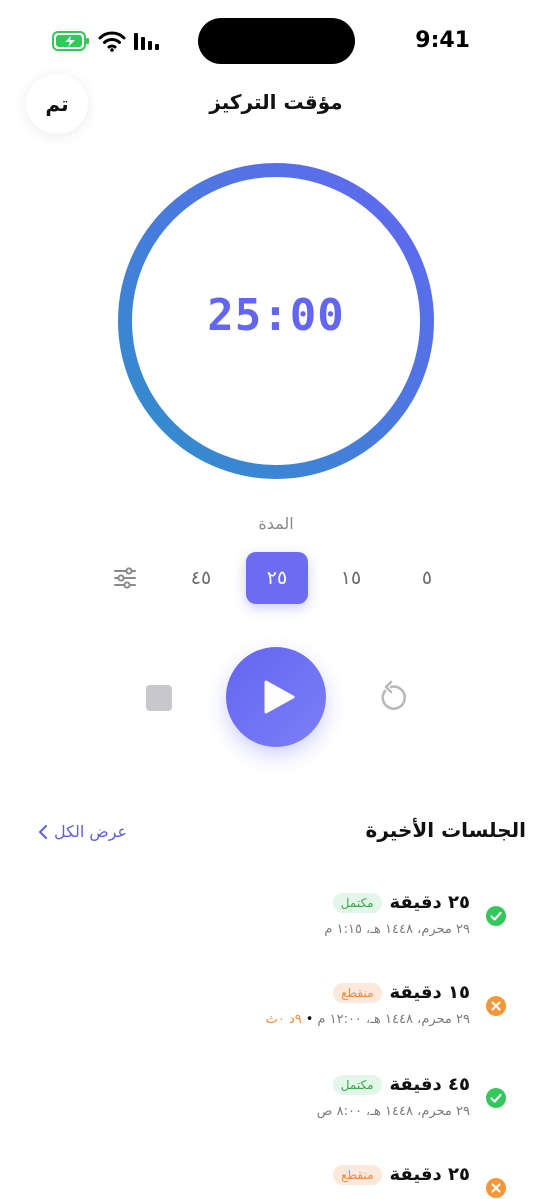  I want to click on custom-duration-sliders-icon, so click(125, 578).